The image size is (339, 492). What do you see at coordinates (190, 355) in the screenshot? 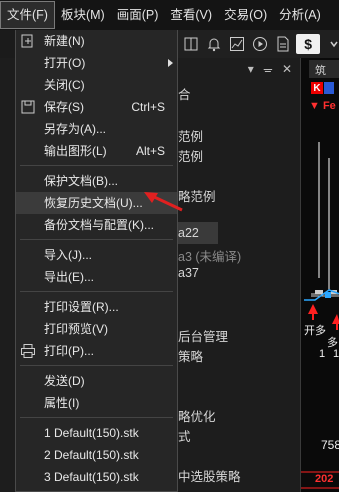
I see `tree-item: 策略` at bounding box center [190, 355].